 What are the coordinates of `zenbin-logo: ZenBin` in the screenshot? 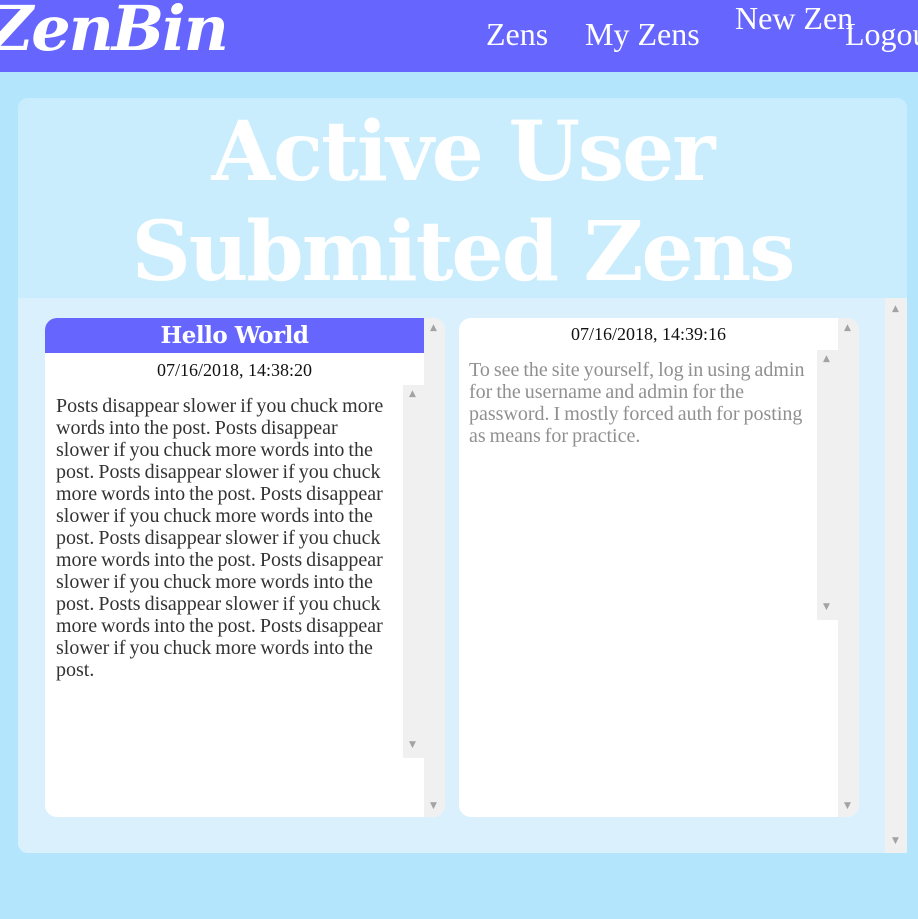 It's located at (114, 32).